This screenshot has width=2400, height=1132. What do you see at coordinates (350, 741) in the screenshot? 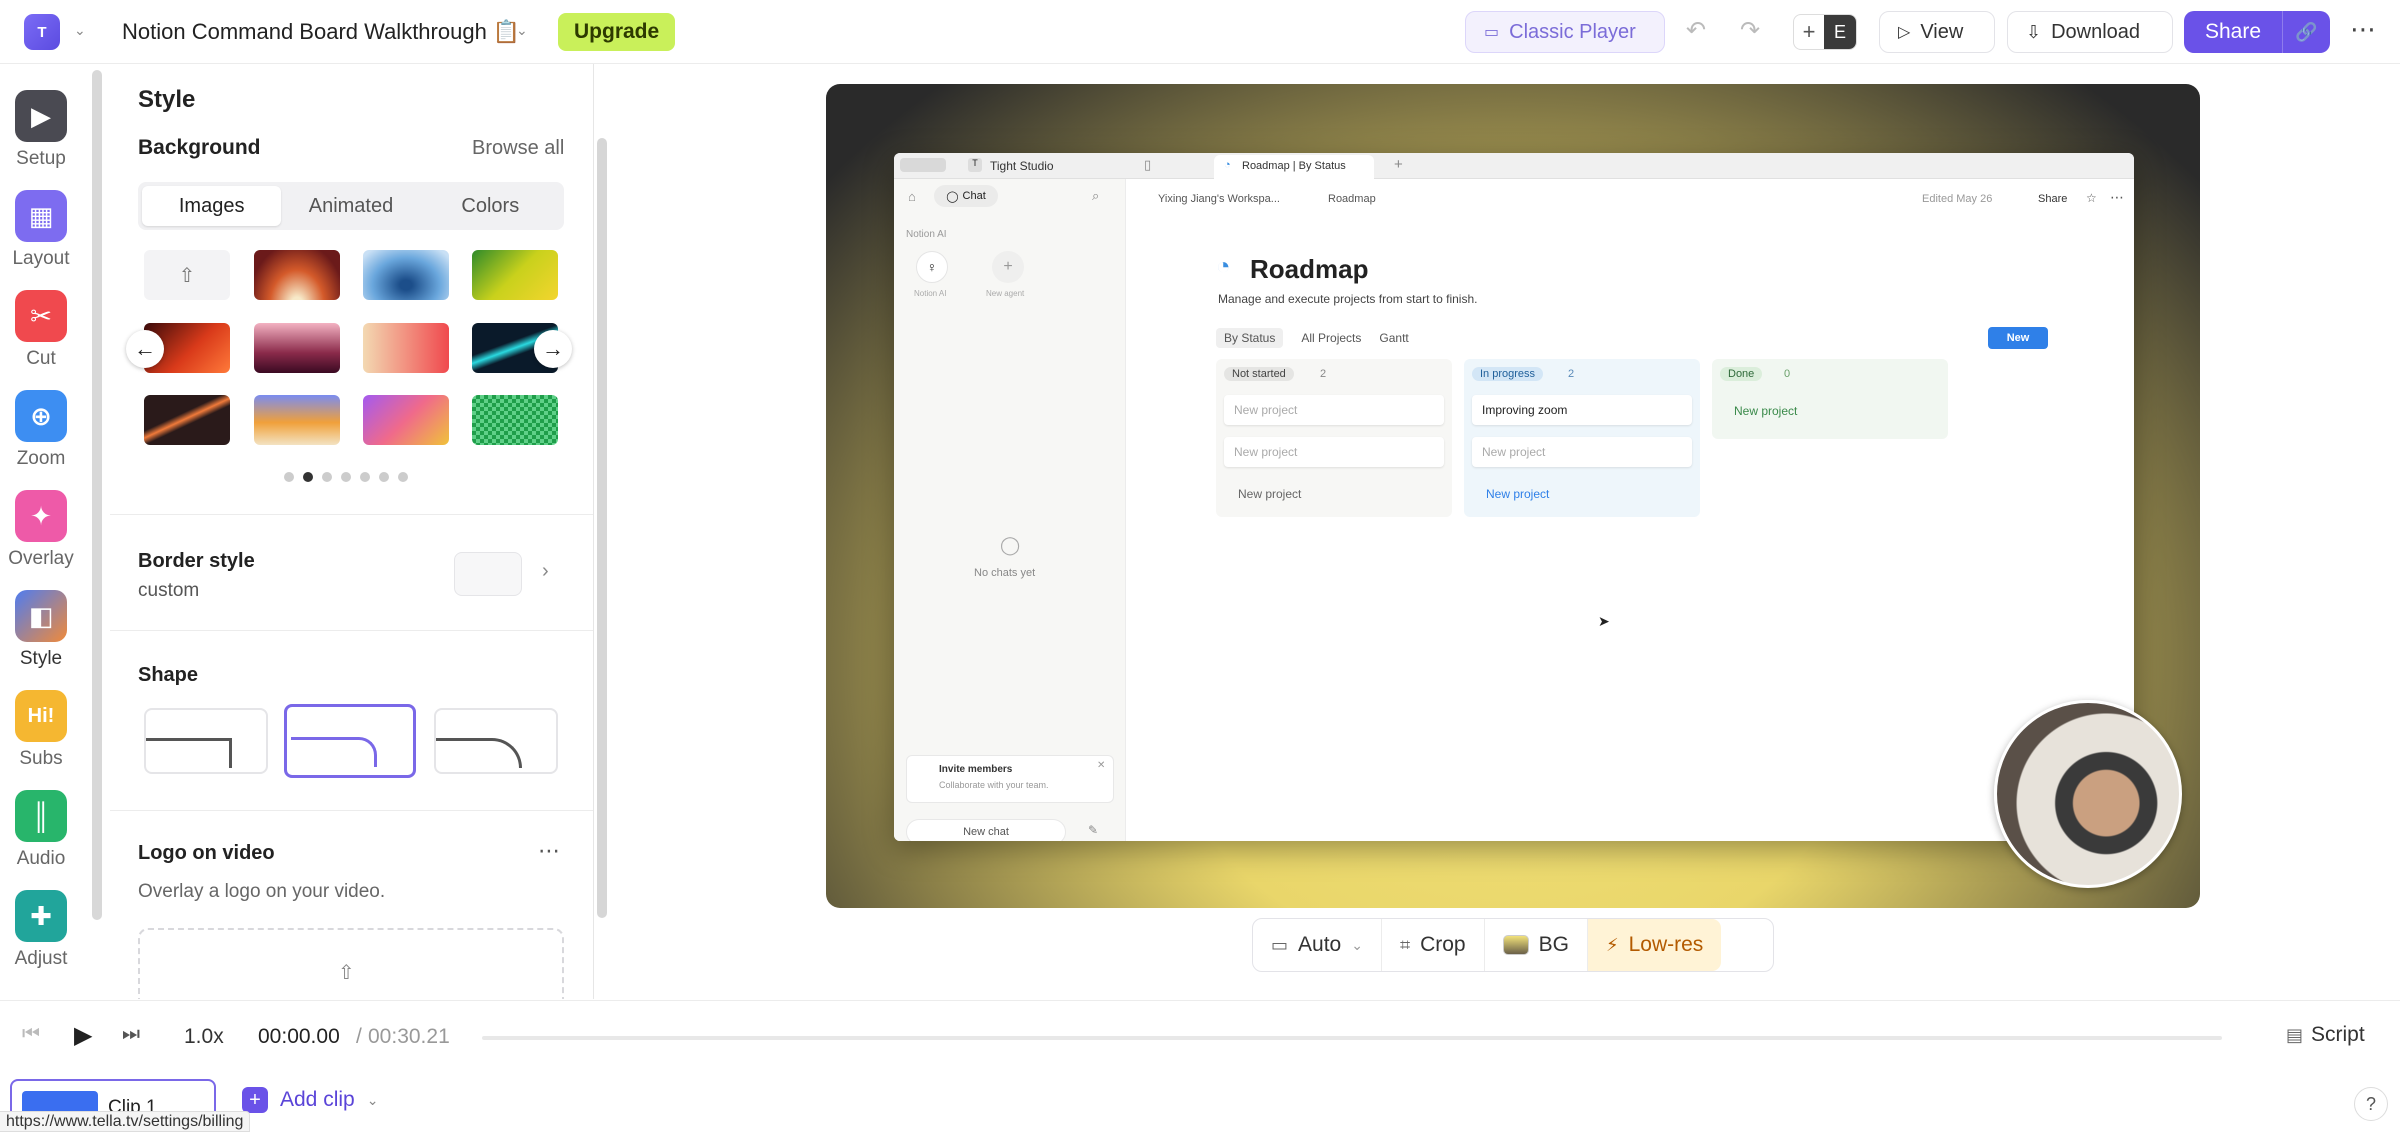
I see `shape-option-rounded` at bounding box center [350, 741].